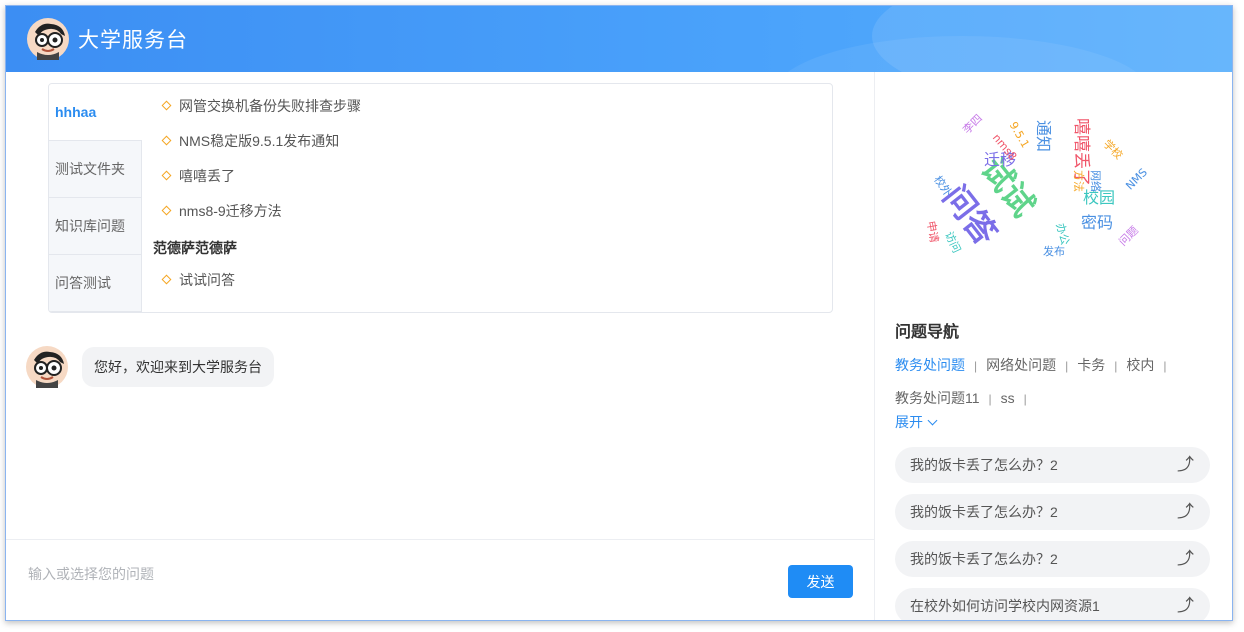 The height and width of the screenshot is (632, 1244). I want to click on nav-link-ss: ss, so click(1008, 398).